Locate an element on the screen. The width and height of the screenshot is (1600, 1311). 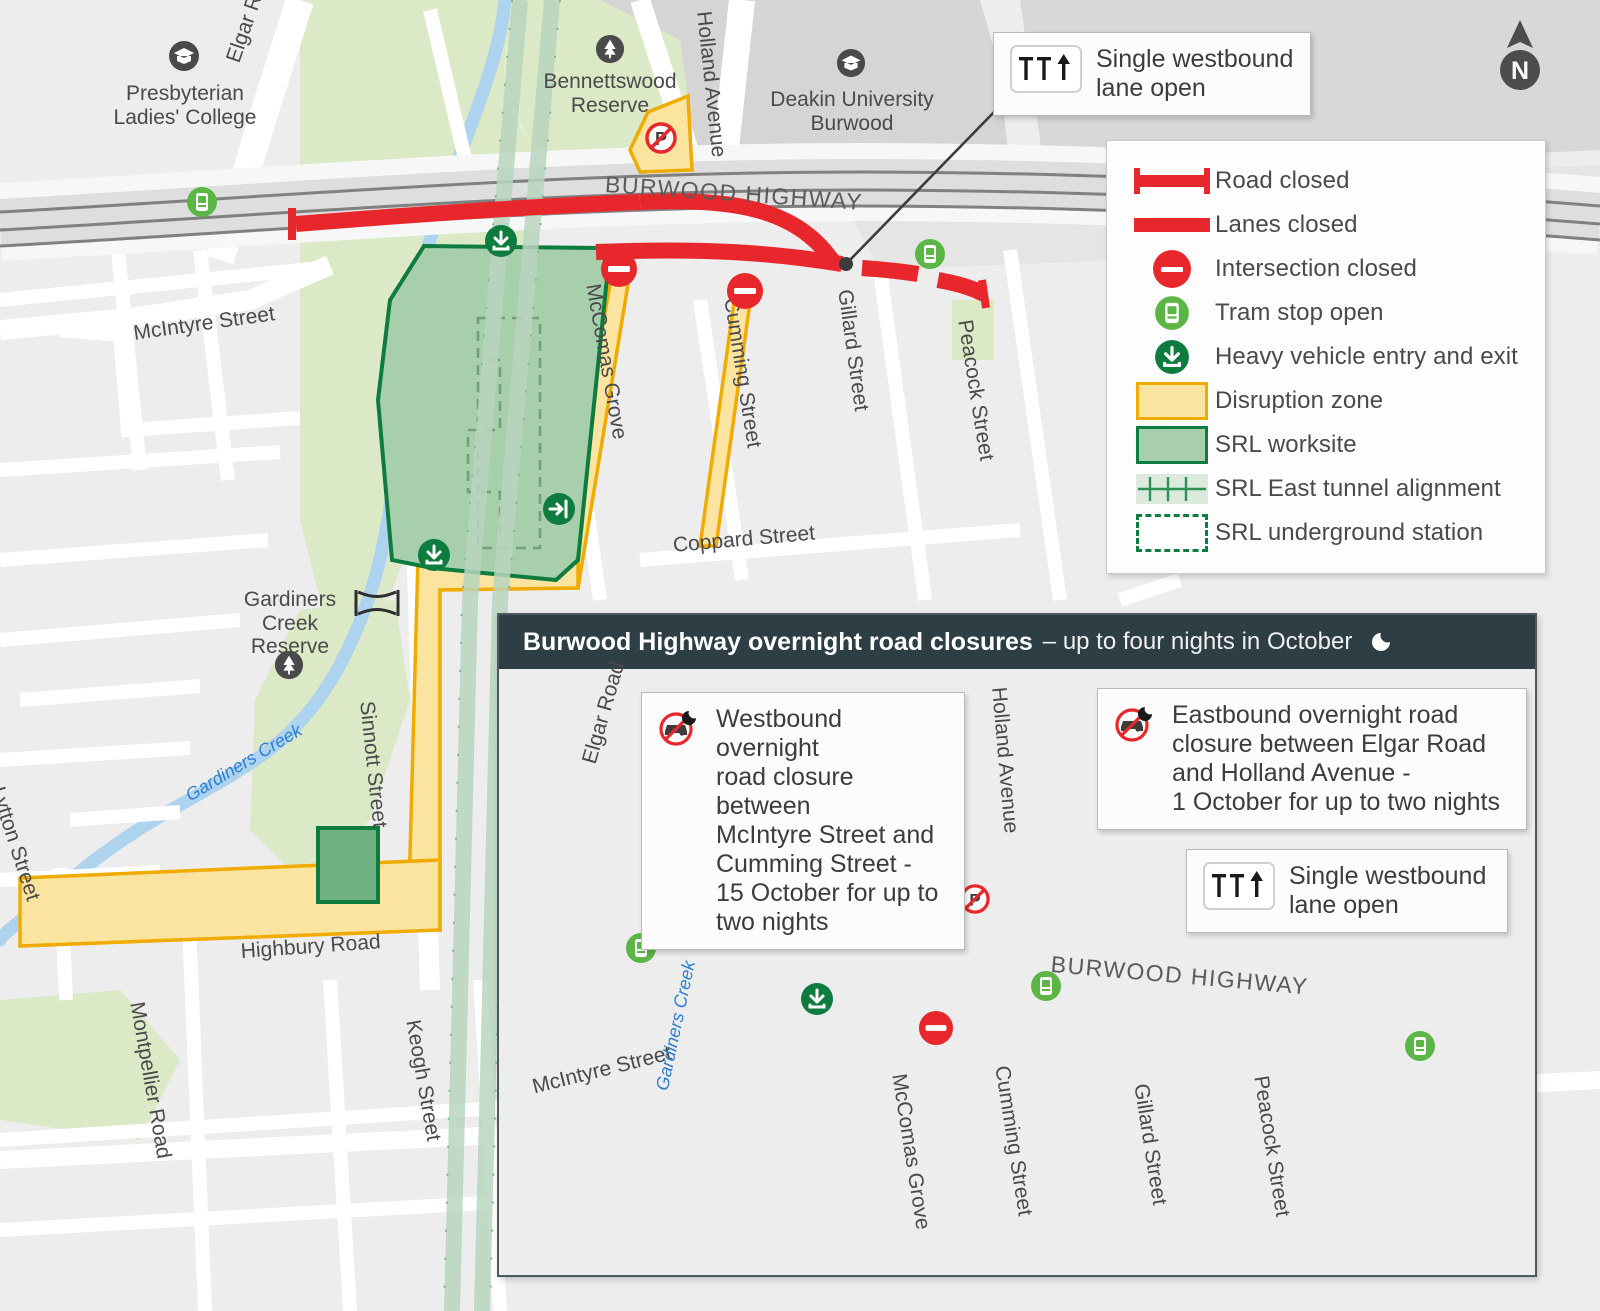
srl-worksite-small is located at coordinates (348, 865).